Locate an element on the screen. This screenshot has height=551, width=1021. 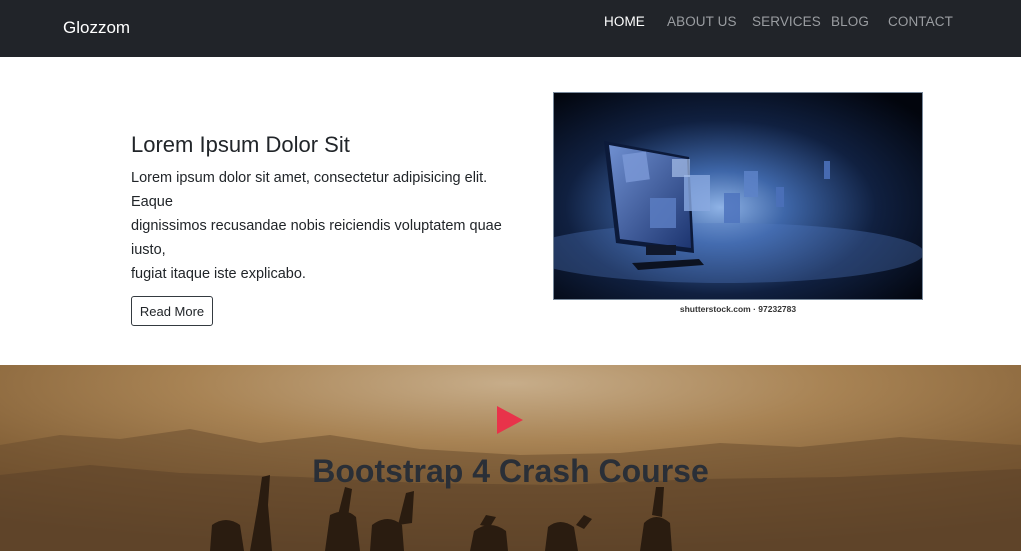
monitor-illustration is located at coordinates (738, 196).